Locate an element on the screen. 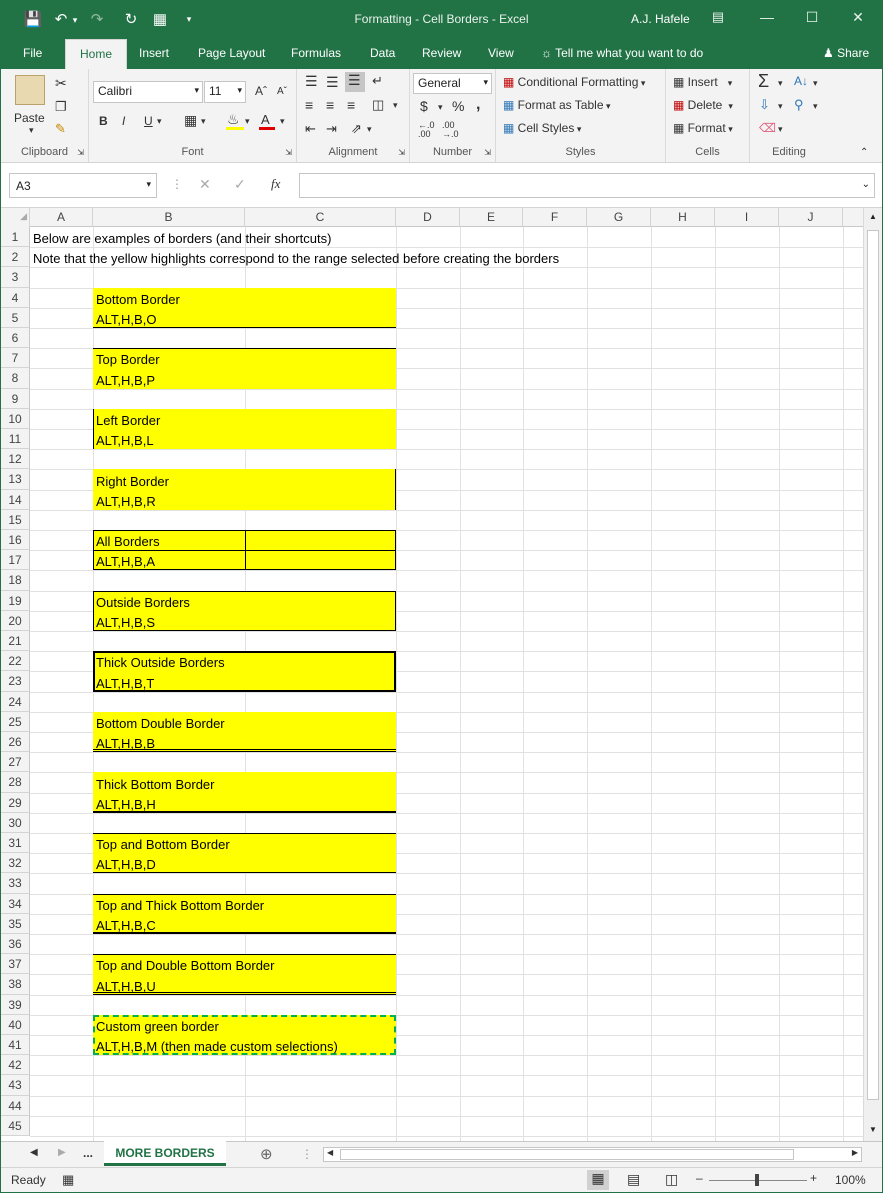 This screenshot has height=1193, width=883. row-header: 45 is located at coordinates (15, 1126).